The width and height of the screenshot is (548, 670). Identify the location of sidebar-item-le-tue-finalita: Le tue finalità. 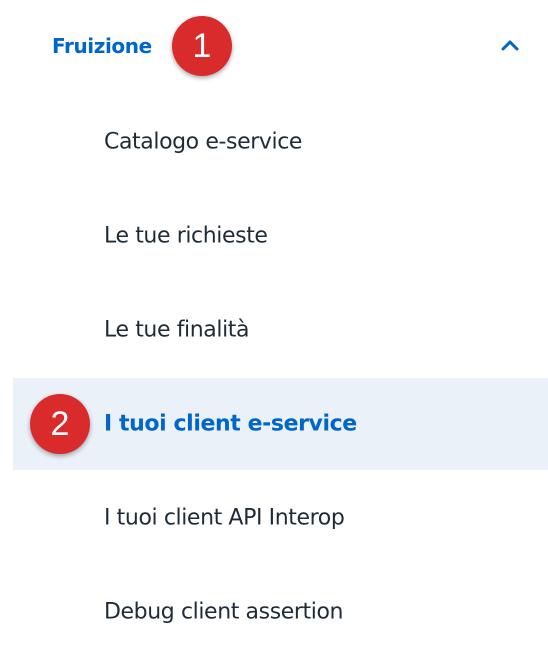
(274, 330).